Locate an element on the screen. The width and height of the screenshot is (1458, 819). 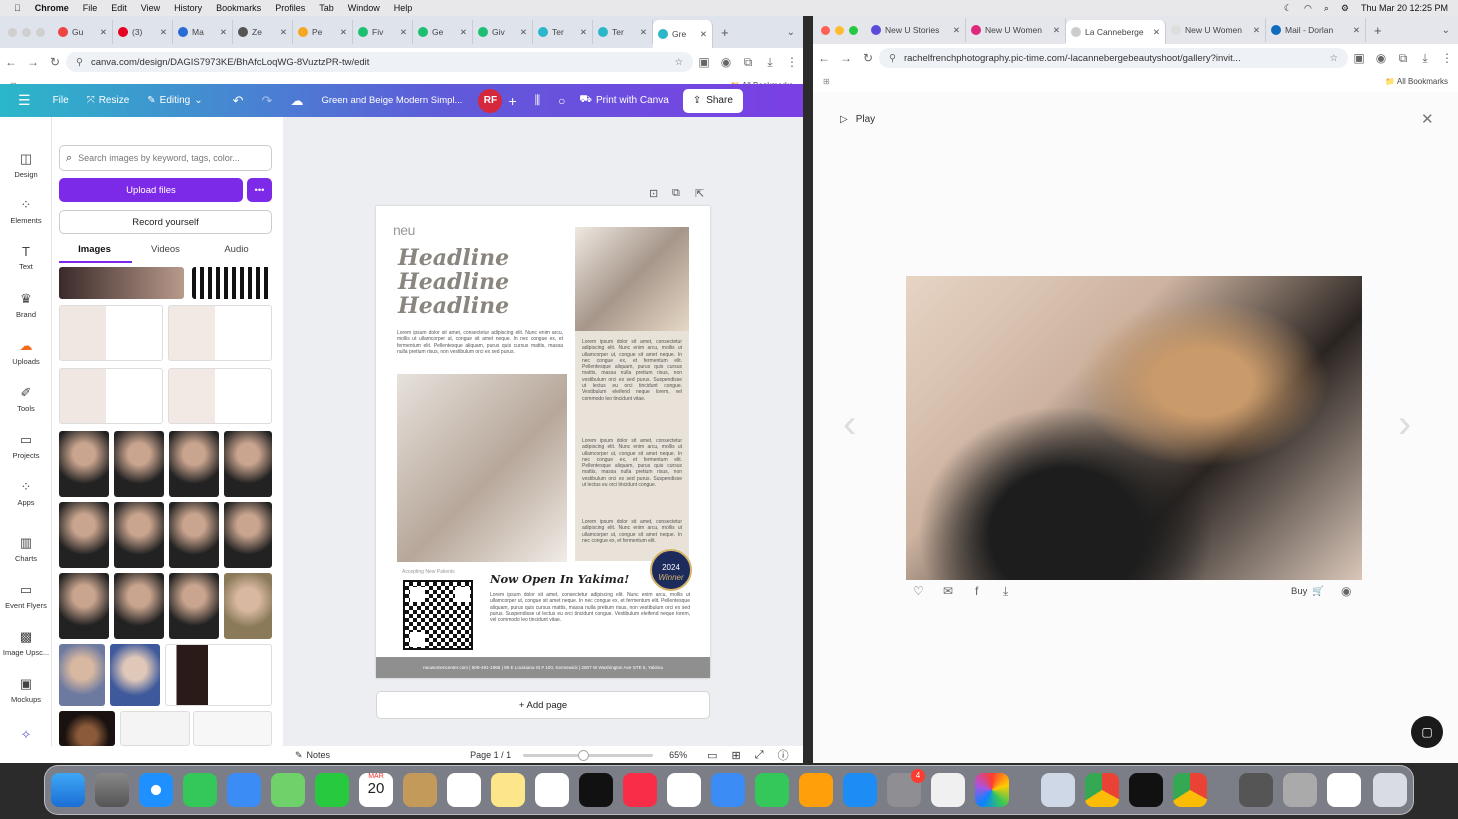
extensions-puzzle-icon: ⧉ is located at coordinates (1403, 58).